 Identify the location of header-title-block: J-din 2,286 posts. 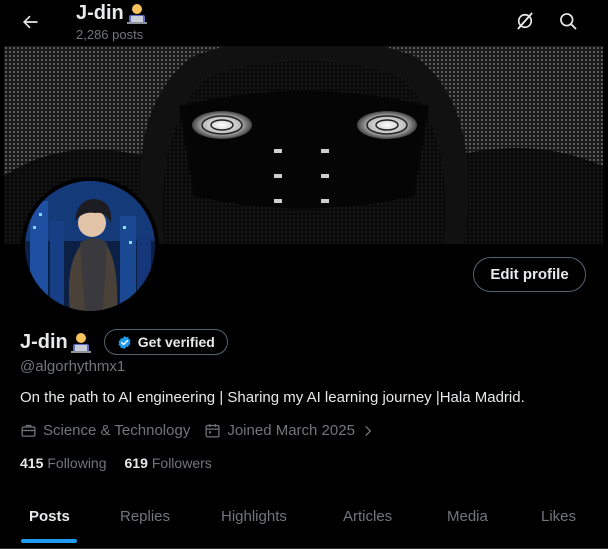
(112, 22).